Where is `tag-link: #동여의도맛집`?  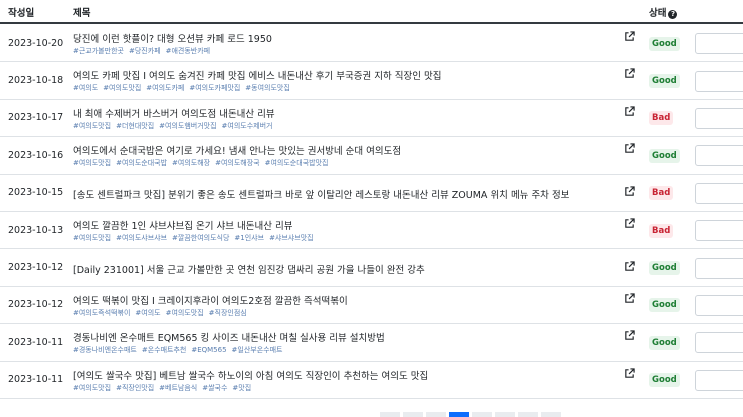 tag-link: #동여의도맛집 is located at coordinates (267, 88).